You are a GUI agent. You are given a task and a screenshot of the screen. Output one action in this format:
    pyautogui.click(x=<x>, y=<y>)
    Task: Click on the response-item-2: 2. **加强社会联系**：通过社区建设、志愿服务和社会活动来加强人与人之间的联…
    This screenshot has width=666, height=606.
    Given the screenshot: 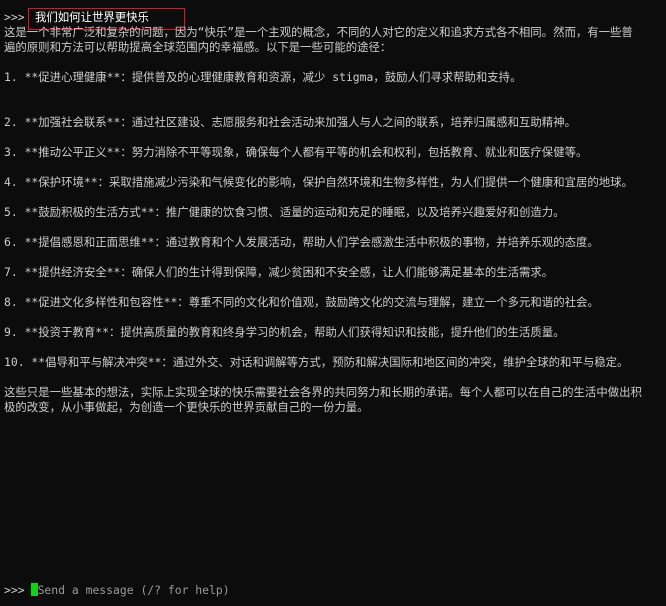 What is the action you would take?
    pyautogui.click(x=290, y=122)
    